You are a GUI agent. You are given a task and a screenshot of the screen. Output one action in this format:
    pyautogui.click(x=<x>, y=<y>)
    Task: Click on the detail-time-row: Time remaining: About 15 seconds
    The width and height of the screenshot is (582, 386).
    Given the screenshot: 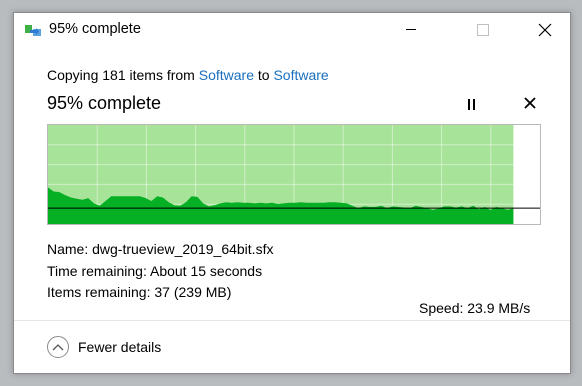 What is the action you would take?
    pyautogui.click(x=154, y=271)
    